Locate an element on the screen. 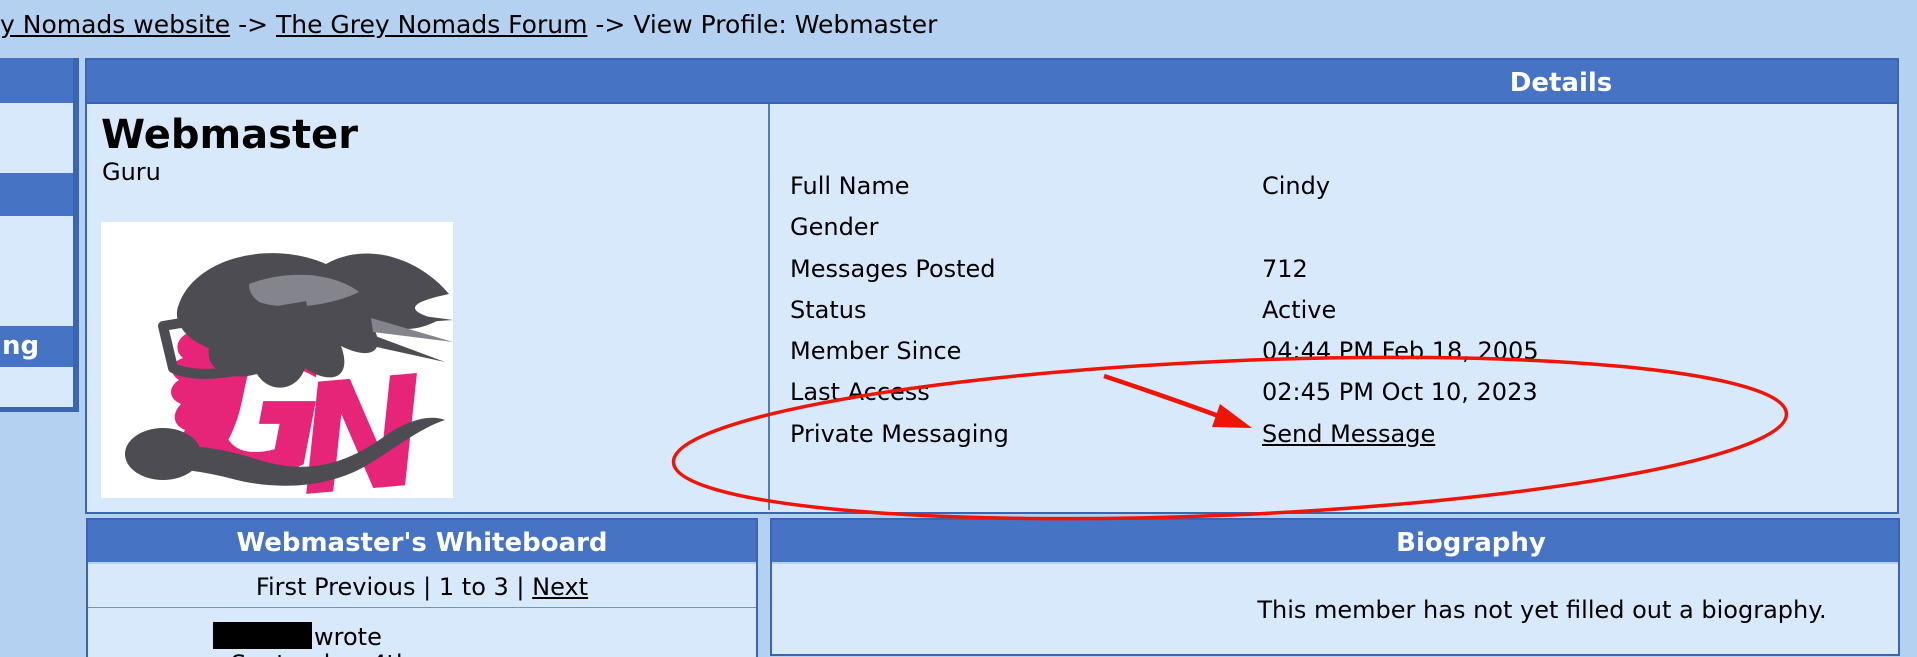  detail-label: Gender is located at coordinates (834, 227).